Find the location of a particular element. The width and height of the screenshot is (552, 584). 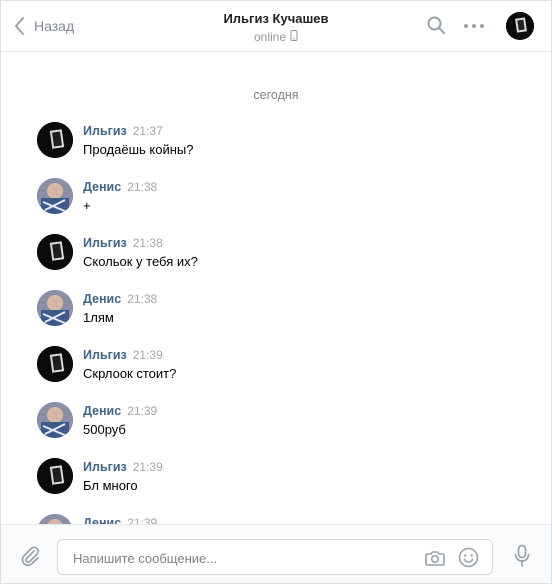

message-item: Денис 21:39 is located at coordinates (277, 519).